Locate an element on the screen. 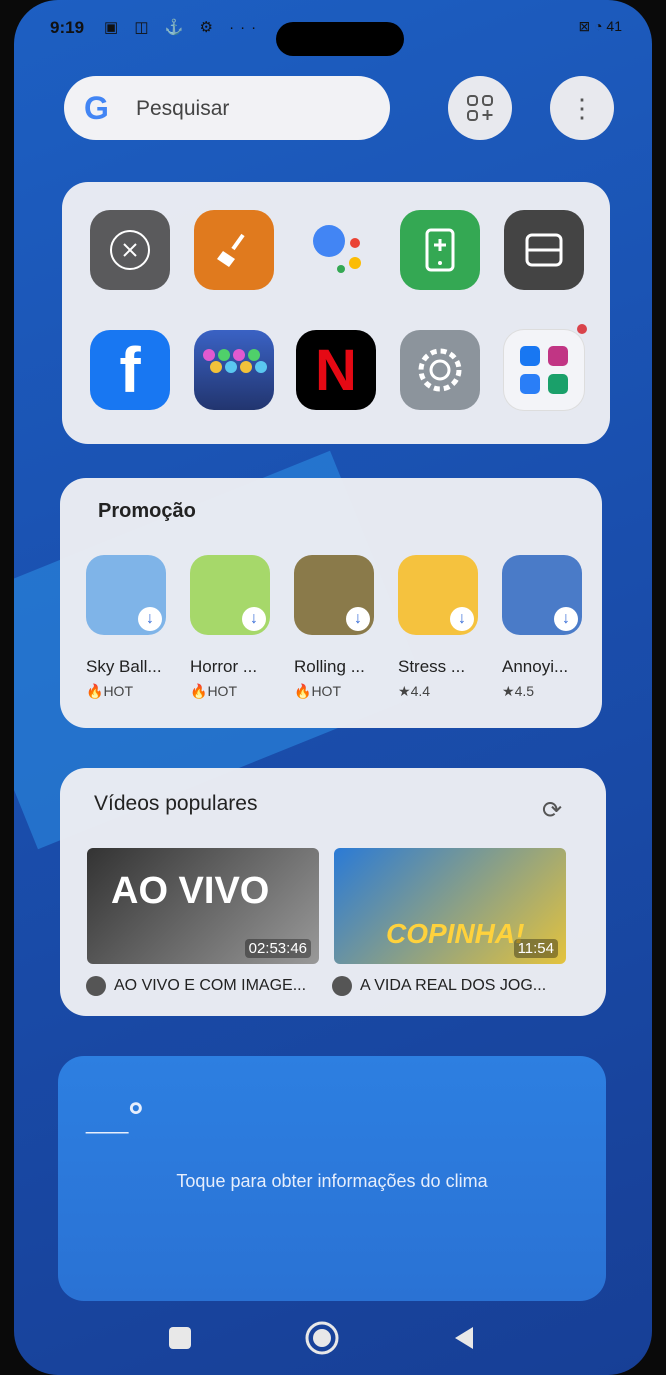 The image size is (666, 1375). thumbnail-text: COPINHA! is located at coordinates (455, 933).